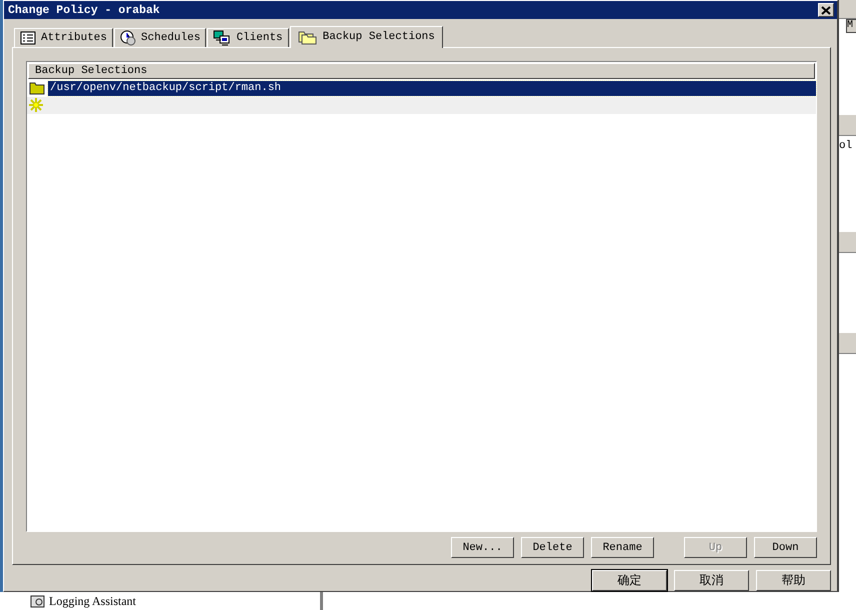 This screenshot has width=856, height=610. I want to click on tab: Backup Selections, so click(366, 37).